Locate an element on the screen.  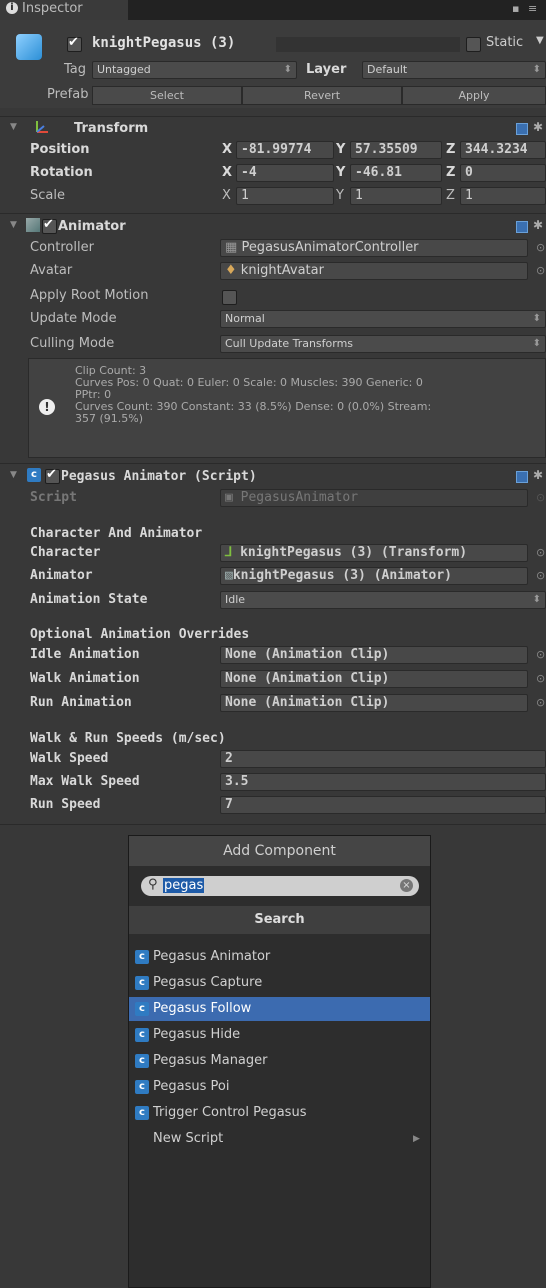
rotation-y-field: -46.81 is located at coordinates (396, 173).